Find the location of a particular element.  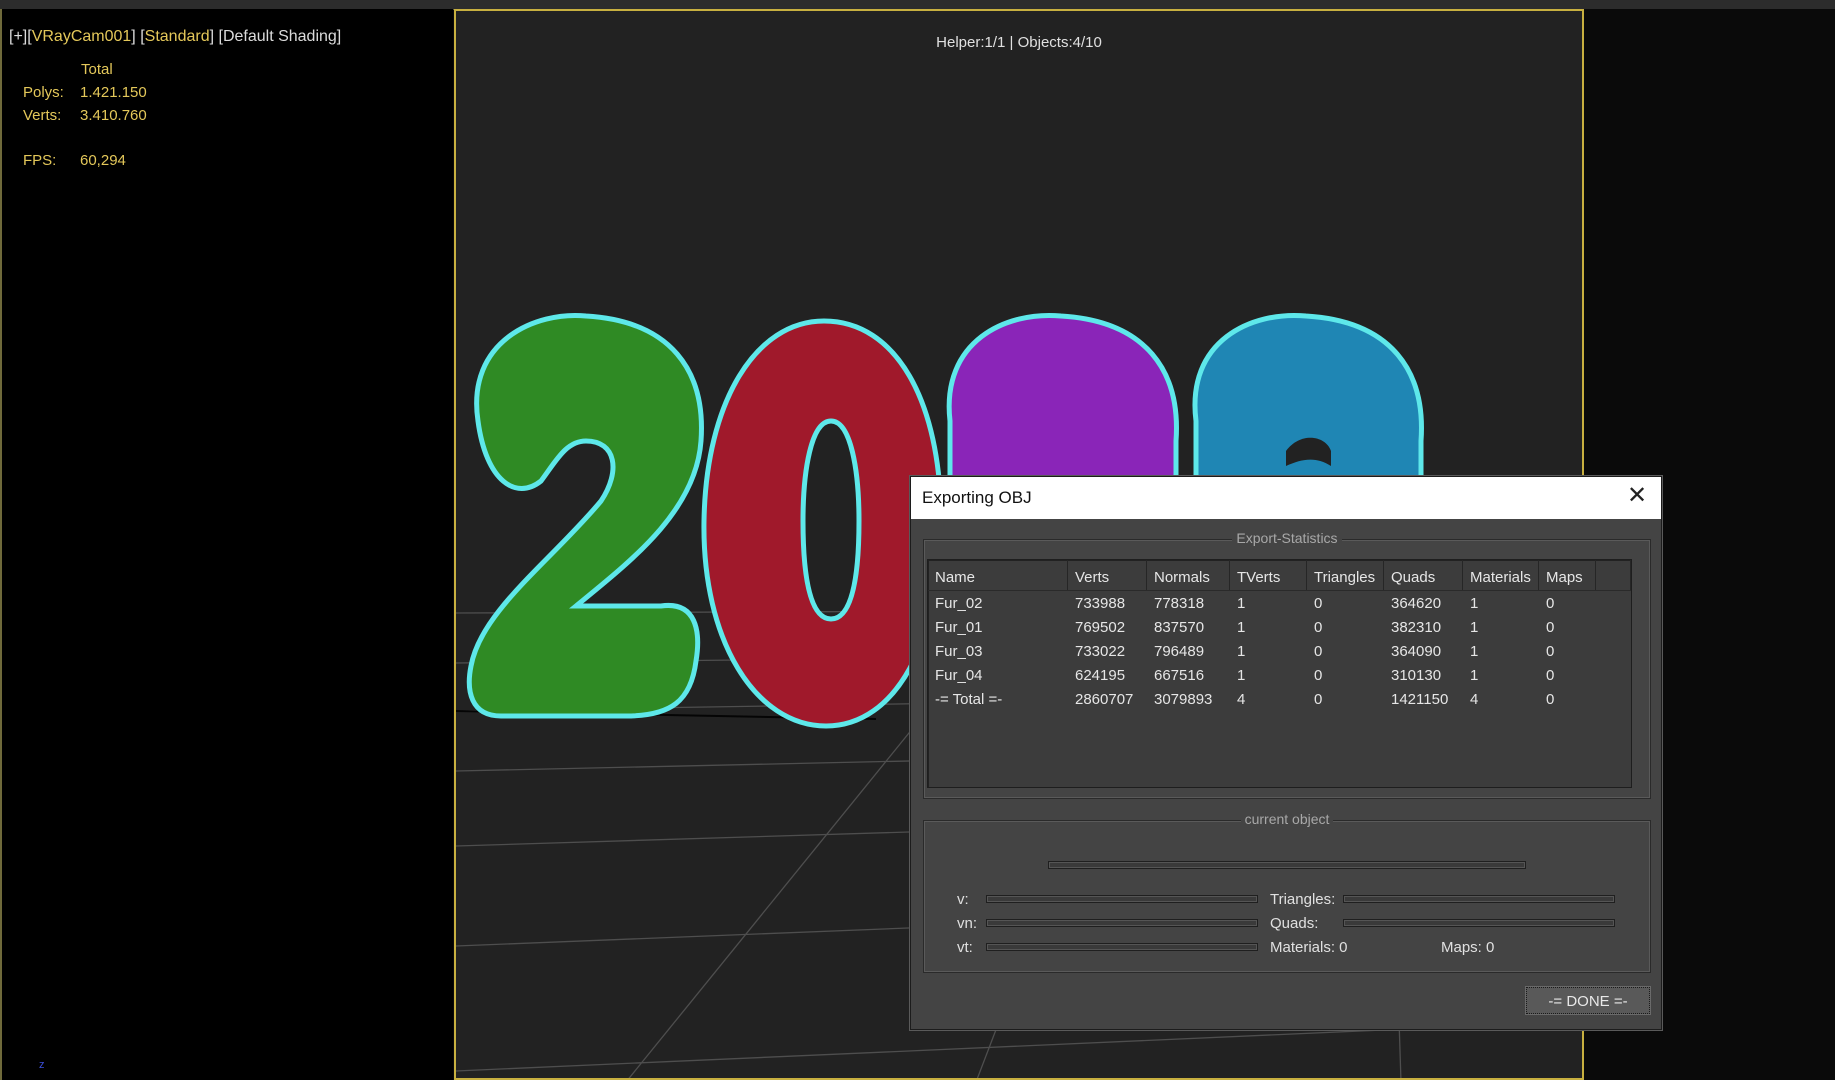

close-icon: ✕ is located at coordinates (1637, 496).